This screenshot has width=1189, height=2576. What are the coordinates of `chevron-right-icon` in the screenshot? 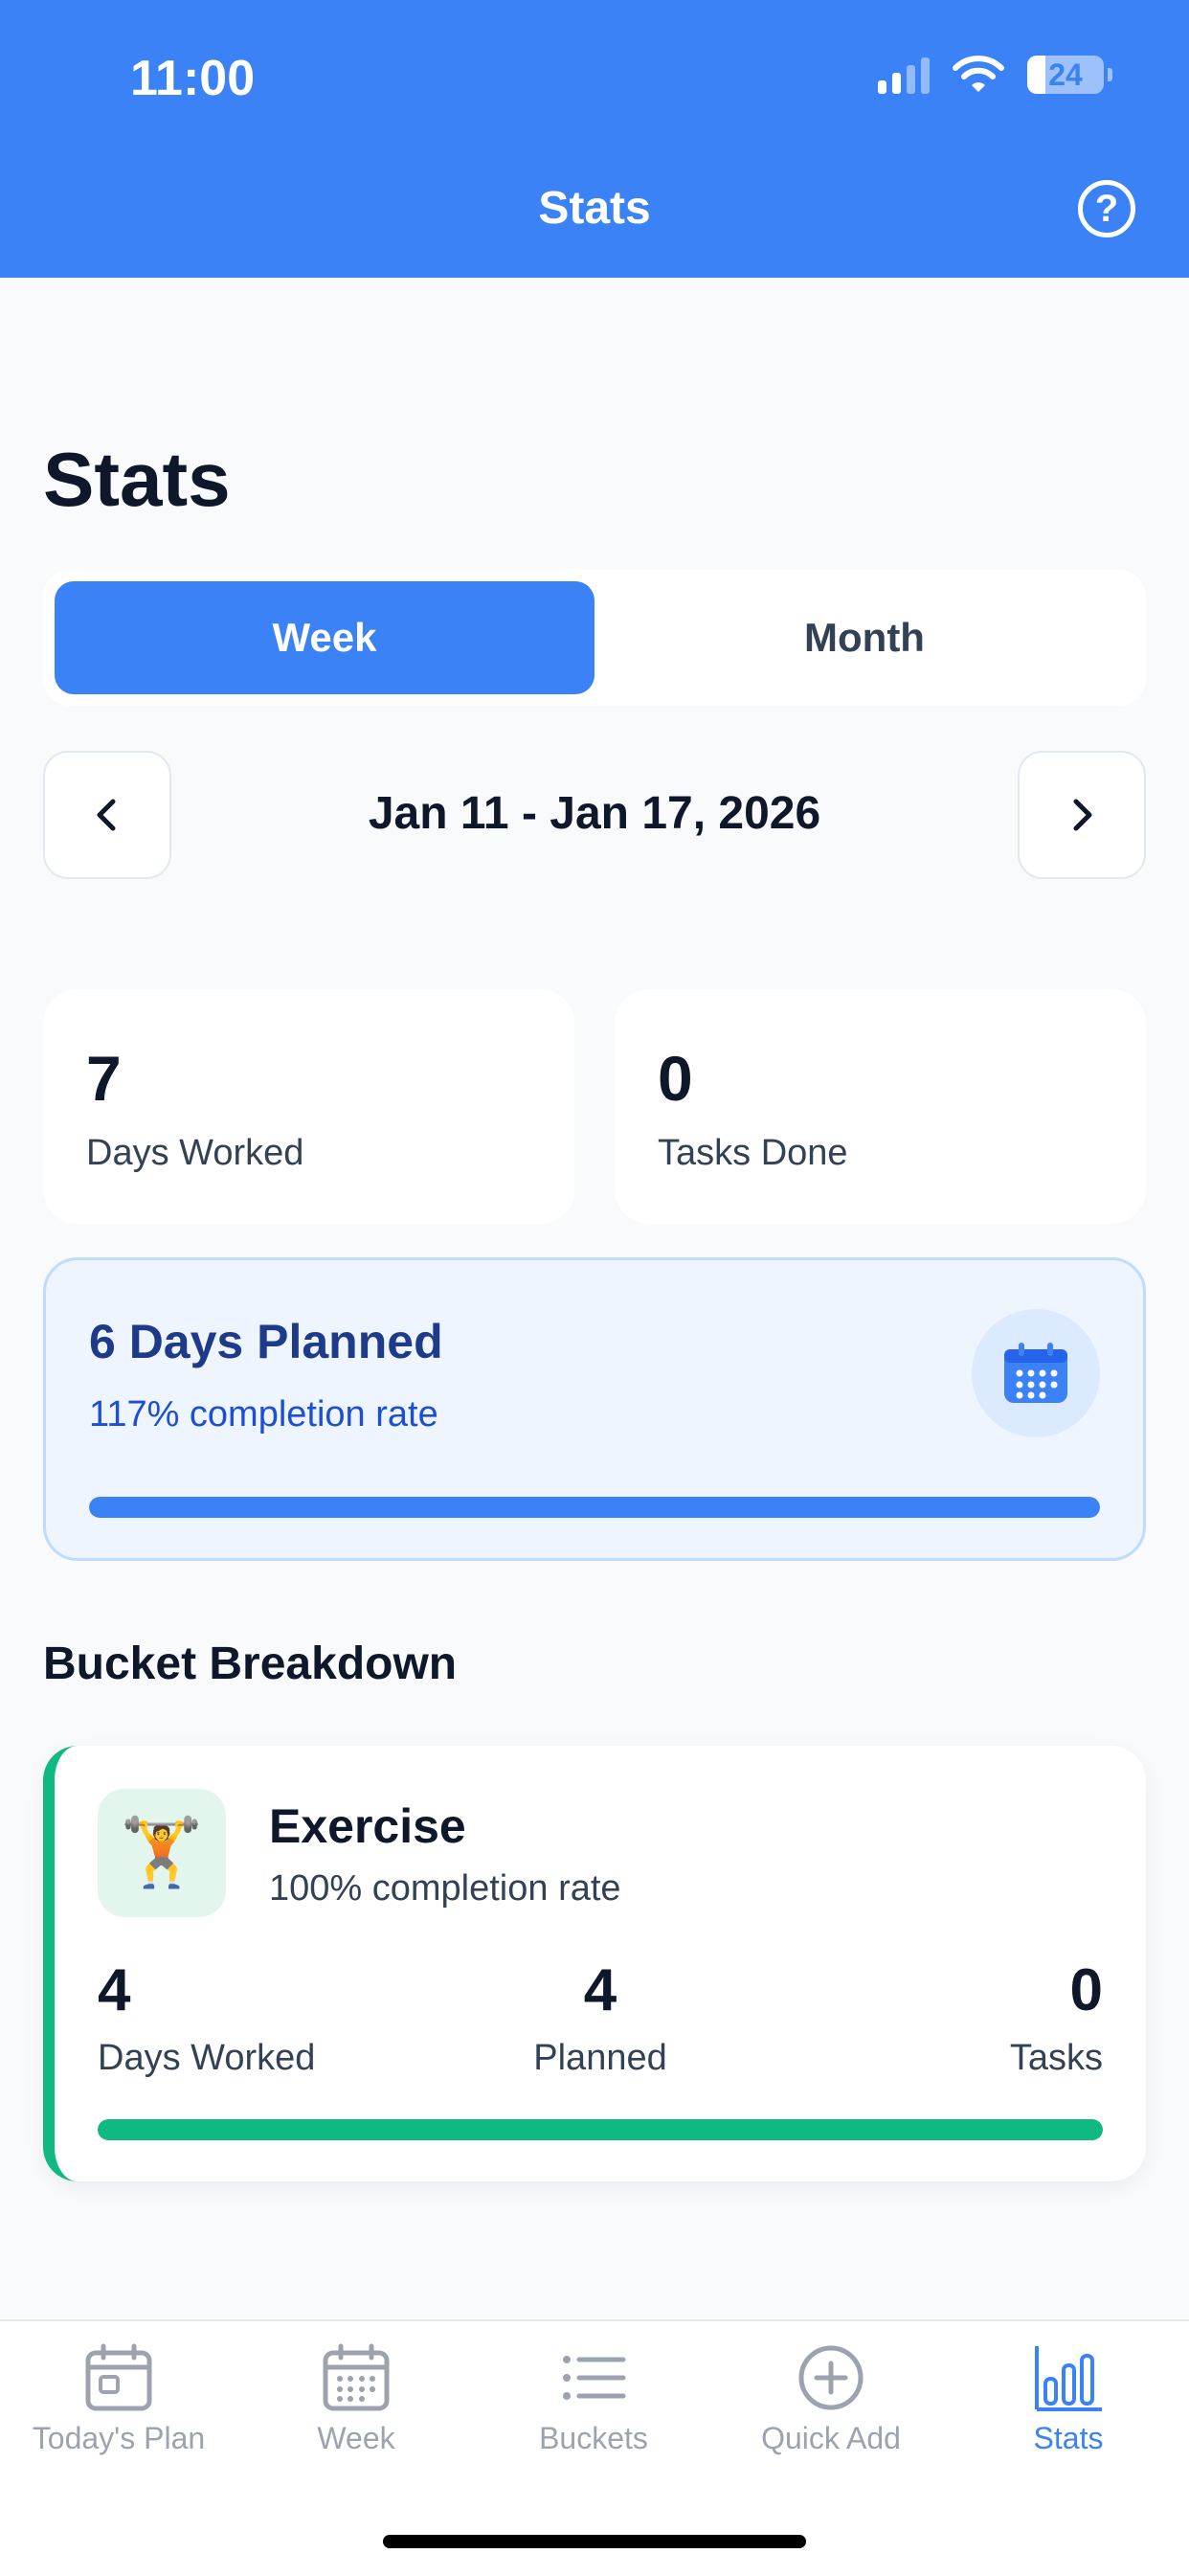 It's located at (1082, 815).